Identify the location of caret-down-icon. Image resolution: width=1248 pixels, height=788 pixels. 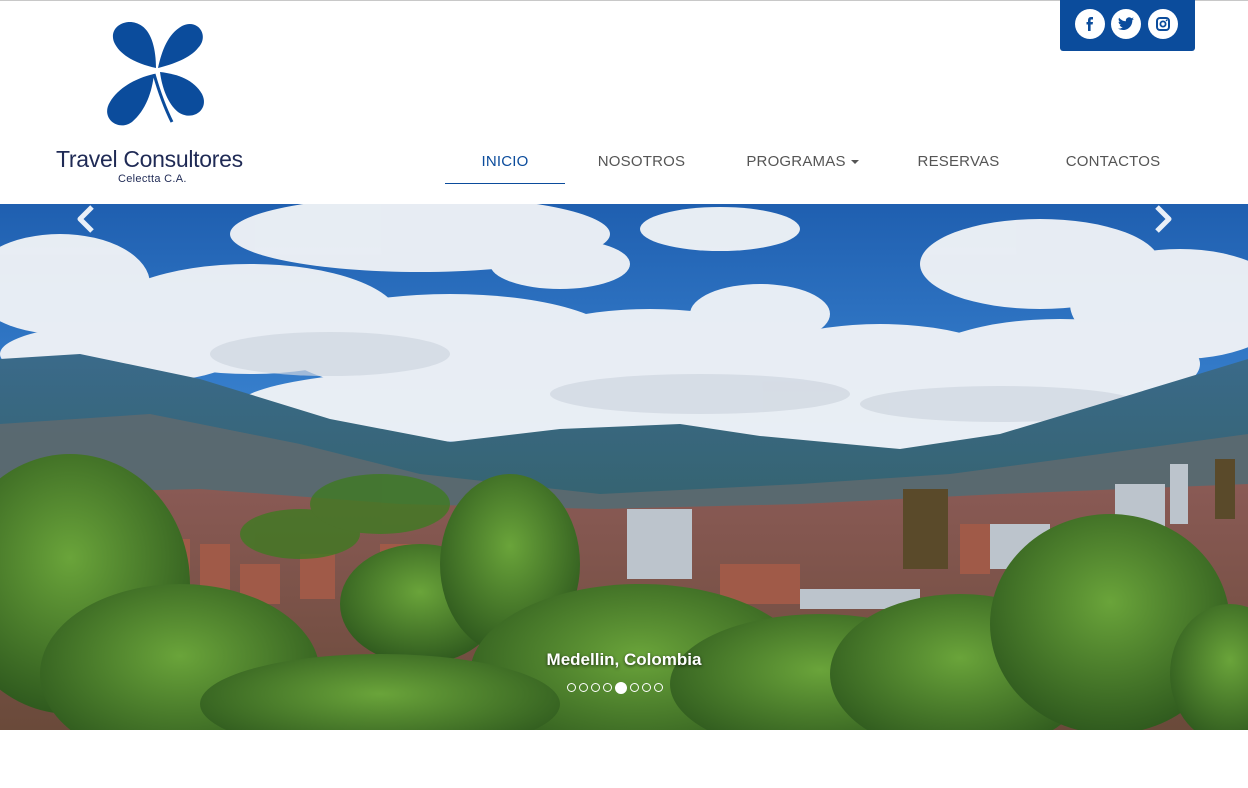
(854, 161).